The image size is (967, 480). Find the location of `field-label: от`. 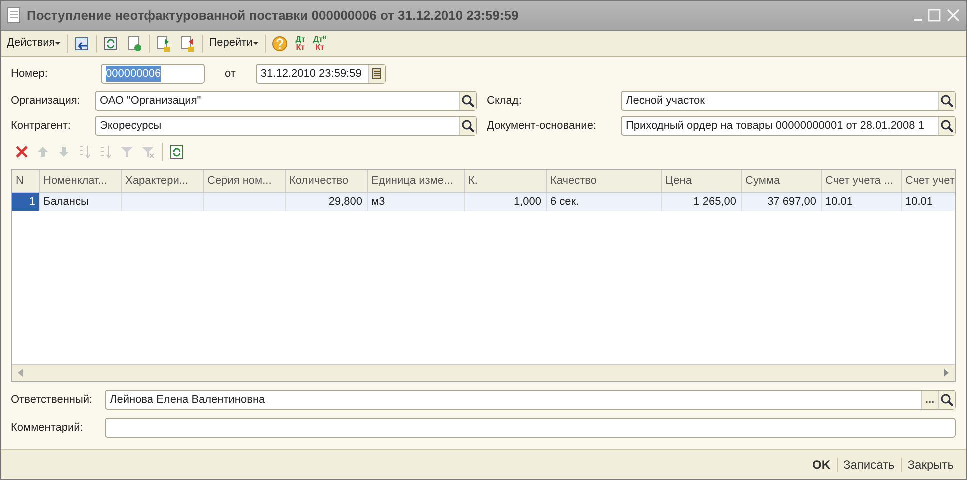

field-label: от is located at coordinates (230, 74).